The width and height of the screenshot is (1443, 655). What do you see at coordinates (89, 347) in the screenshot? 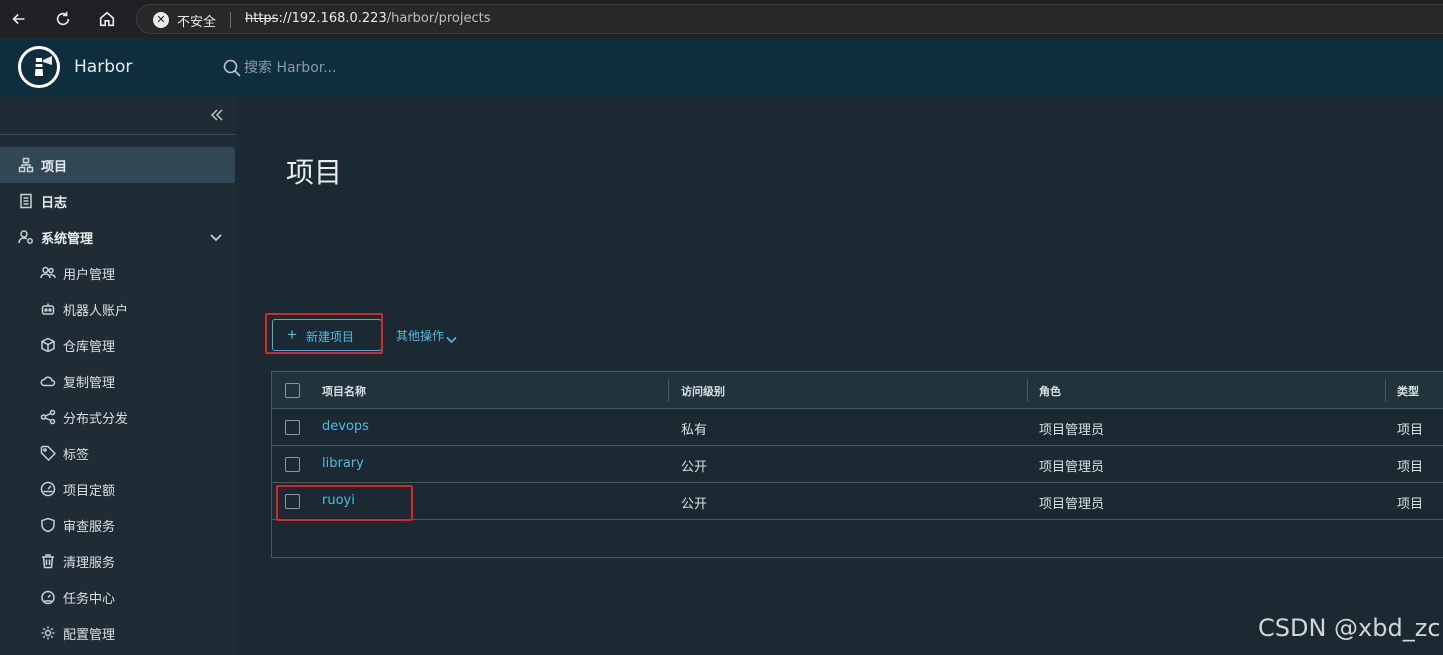
I see `sidebar-item-label: 仓库管理` at bounding box center [89, 347].